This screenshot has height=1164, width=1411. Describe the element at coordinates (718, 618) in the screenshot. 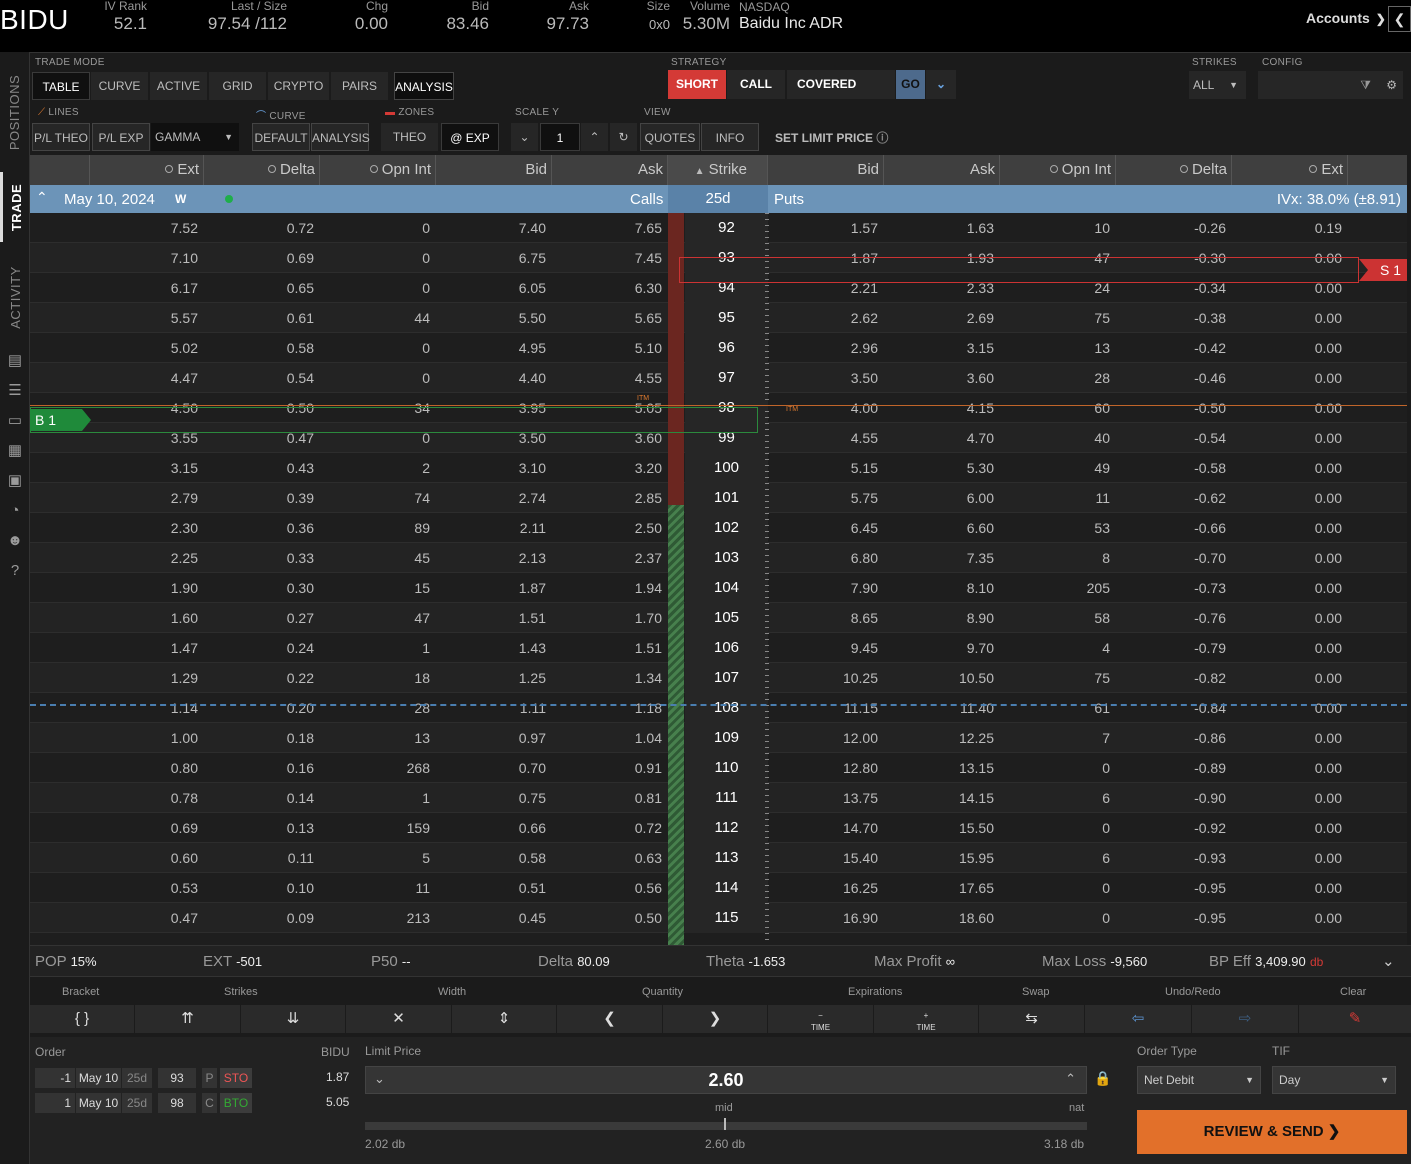

I see `table-row: 1.60 0.27 47 1.51 1.70 105 8.65 8.90 58 -0.76 0.00` at that location.